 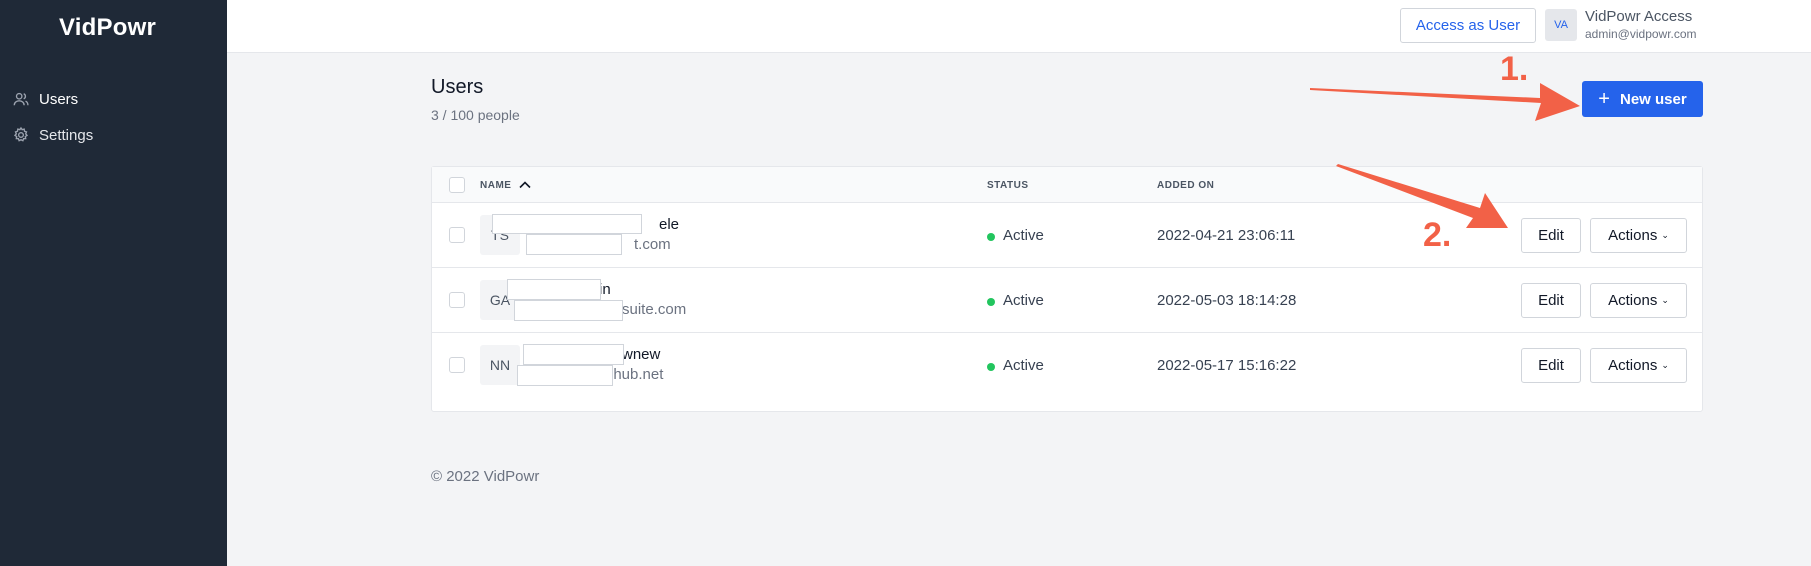 What do you see at coordinates (525, 185) in the screenshot?
I see `chevron-up-icon` at bounding box center [525, 185].